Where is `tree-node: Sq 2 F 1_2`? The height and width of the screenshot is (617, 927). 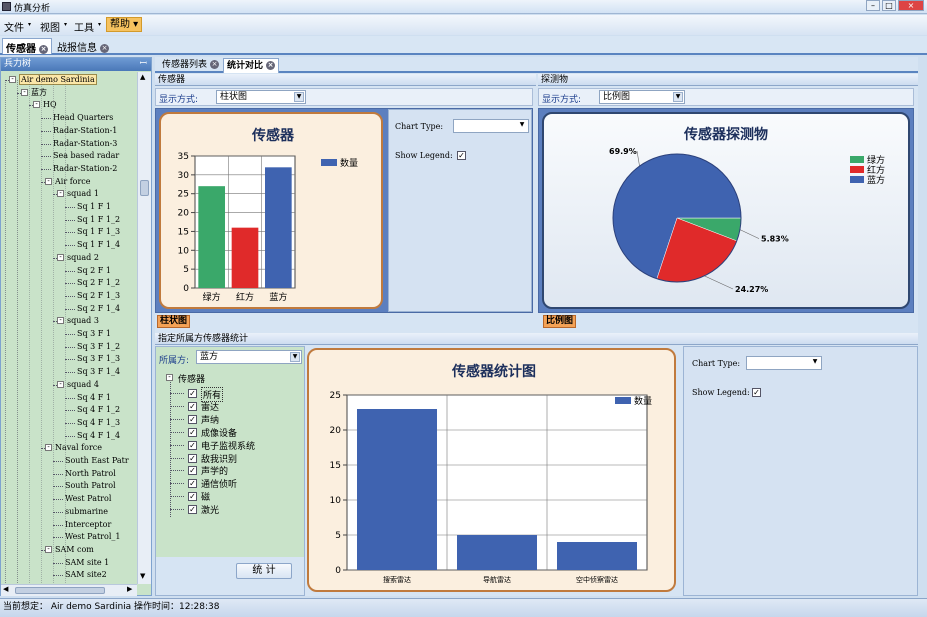 tree-node: Sq 2 F 1_2 is located at coordinates (98, 282).